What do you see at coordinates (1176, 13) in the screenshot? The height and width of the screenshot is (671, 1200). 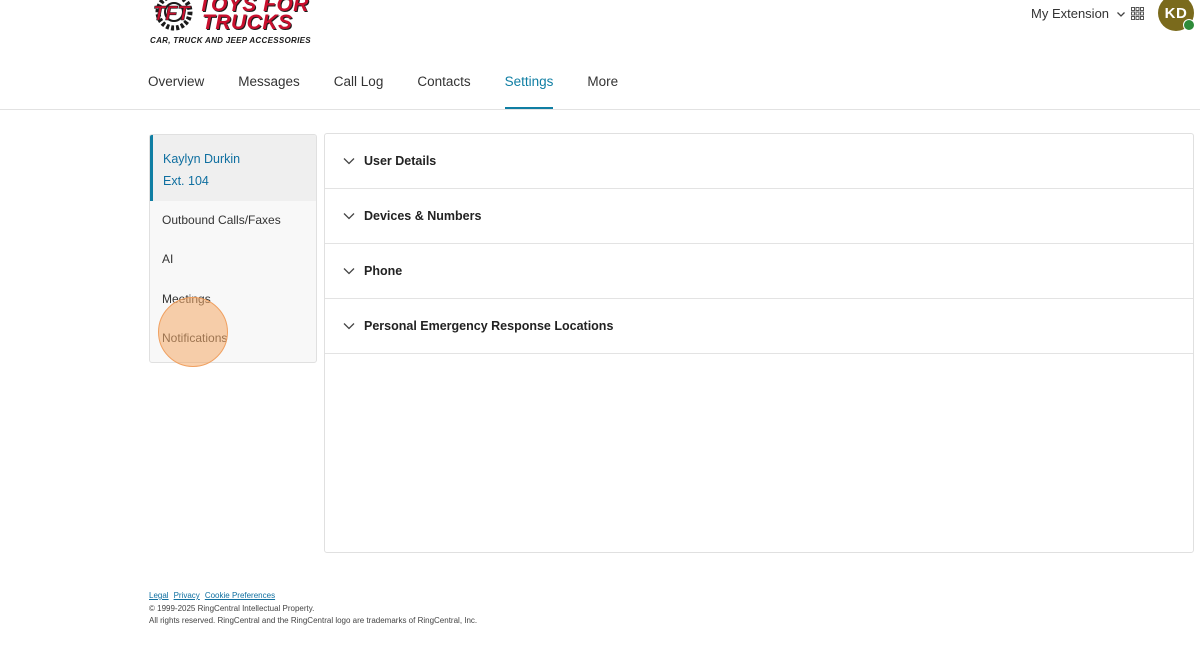 I see `avatar-initials: KD` at bounding box center [1176, 13].